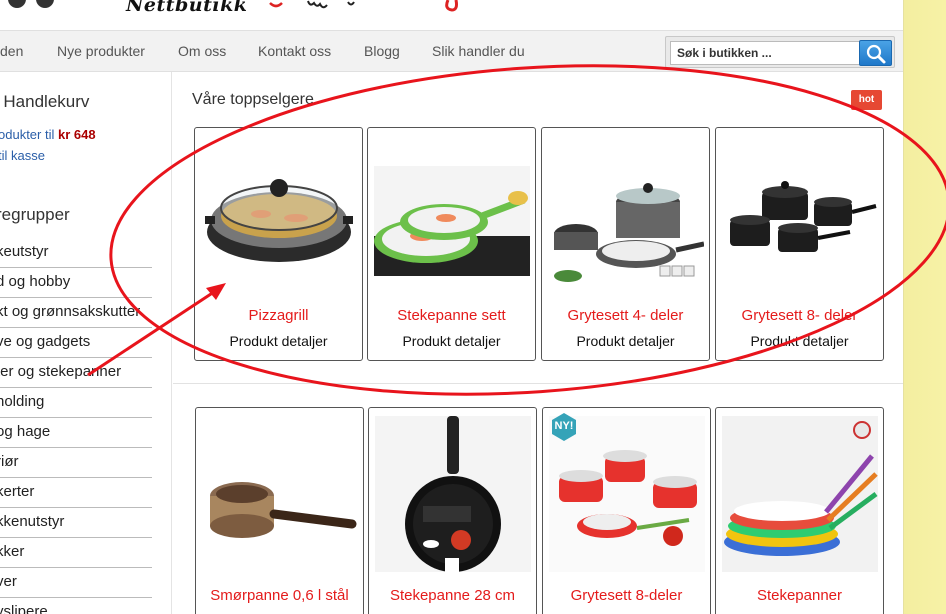  Describe the element at coordinates (76, 403) in the screenshot. I see `category-item: holding` at that location.